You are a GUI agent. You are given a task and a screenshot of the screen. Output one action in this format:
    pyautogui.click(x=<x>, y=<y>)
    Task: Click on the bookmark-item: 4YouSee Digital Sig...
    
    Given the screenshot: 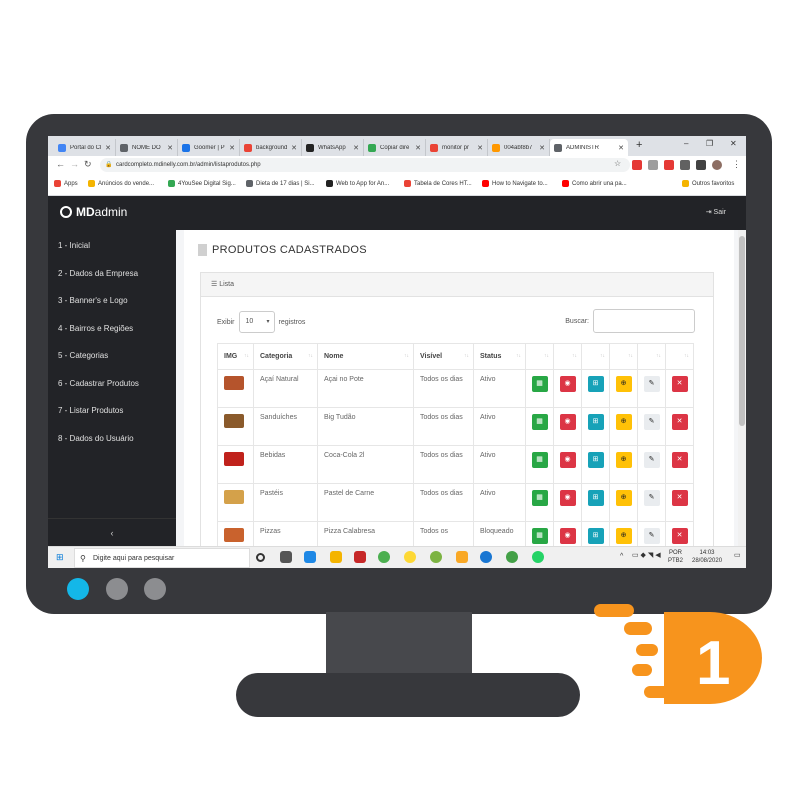 What is the action you would take?
    pyautogui.click(x=202, y=183)
    